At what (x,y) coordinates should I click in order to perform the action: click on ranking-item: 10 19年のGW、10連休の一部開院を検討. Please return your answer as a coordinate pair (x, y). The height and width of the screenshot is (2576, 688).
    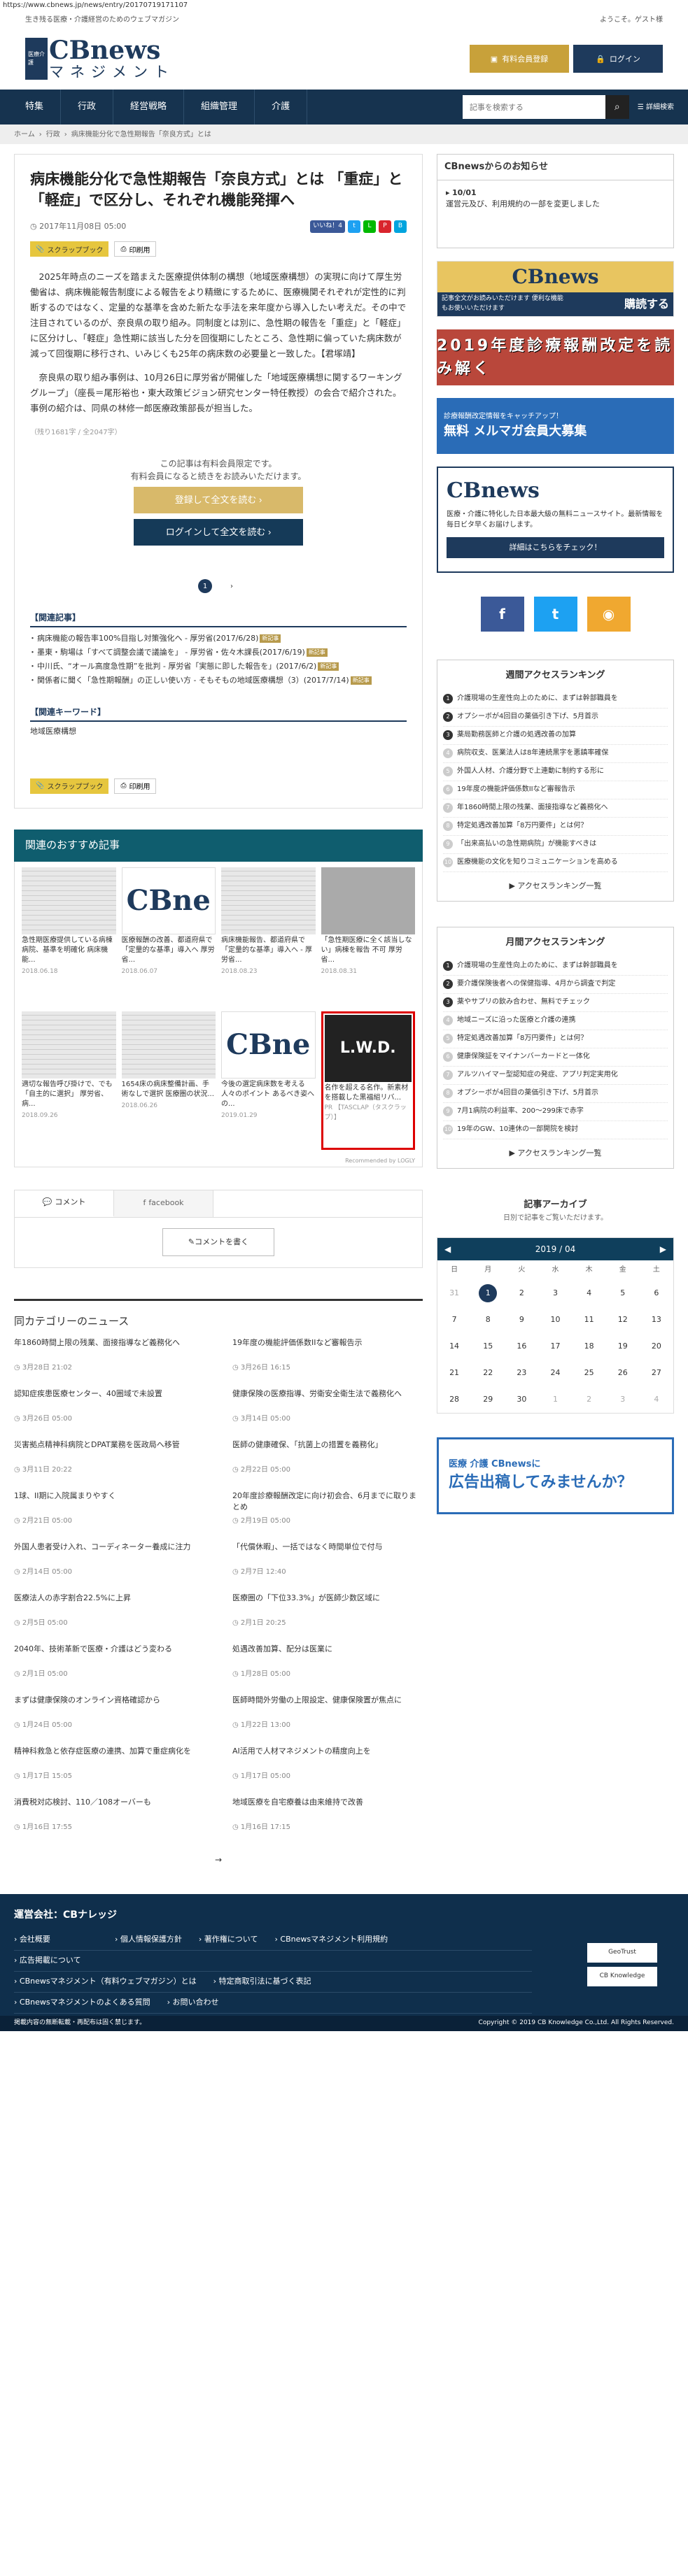
    Looking at the image, I should click on (555, 1130).